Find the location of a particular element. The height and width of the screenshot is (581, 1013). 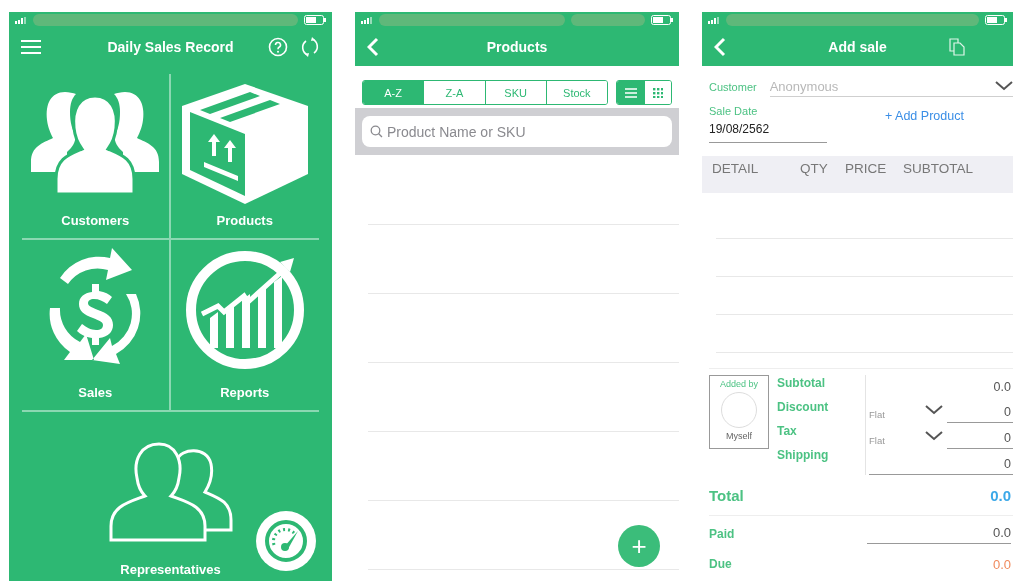

column-header: SUBTOTAL is located at coordinates (939, 169).